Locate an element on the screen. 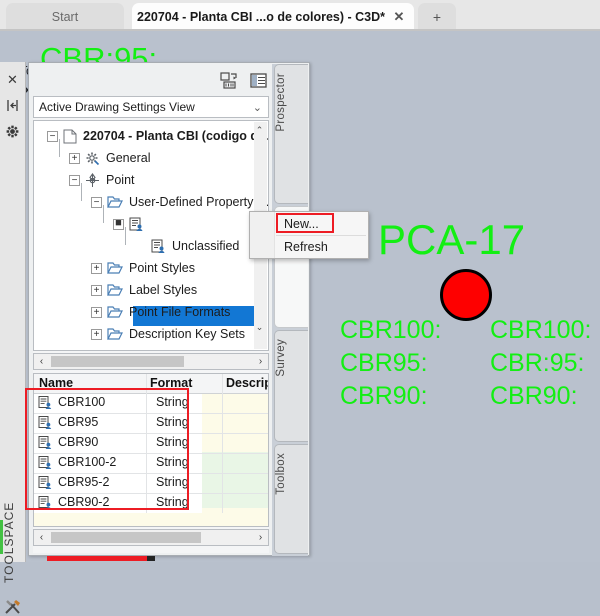 The height and width of the screenshot is (616, 600). tab-toolbox-label: Toolbox is located at coordinates (281, 474).